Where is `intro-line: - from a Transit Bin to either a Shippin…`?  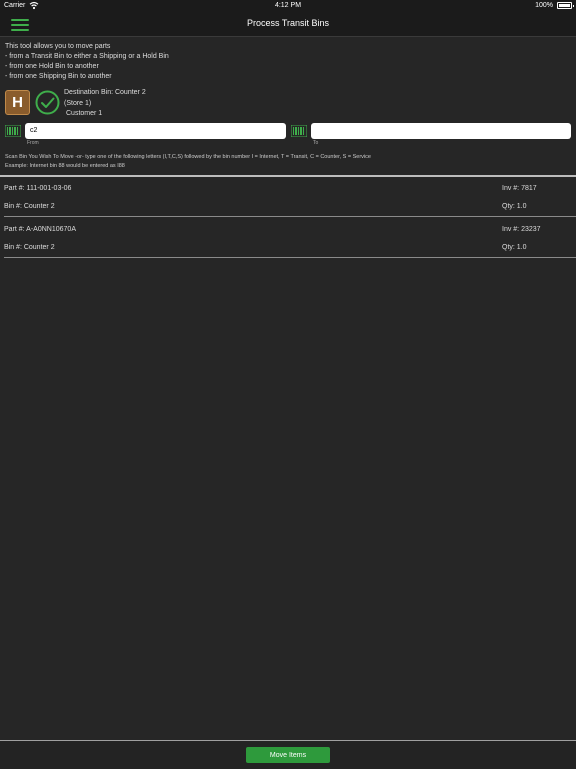
intro-line: - from a Transit Bin to either a Shippin… is located at coordinates (87, 56).